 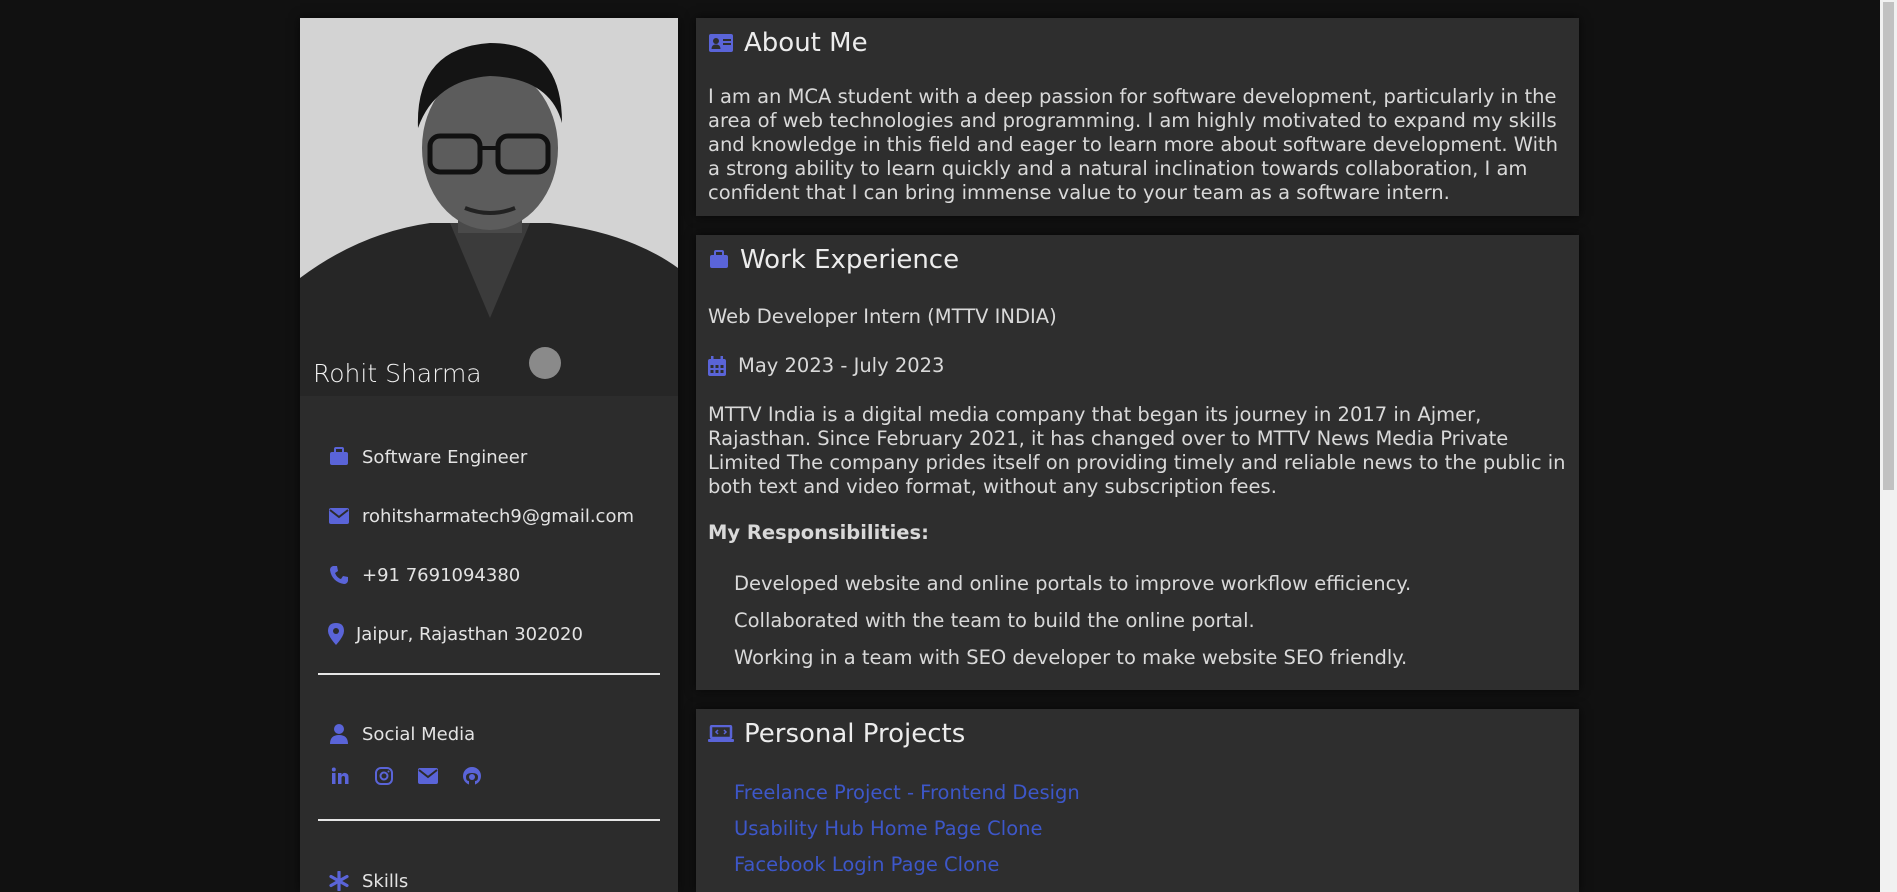 What do you see at coordinates (907, 871) in the screenshot?
I see `project-link: Facebook Login Page Clone` at bounding box center [907, 871].